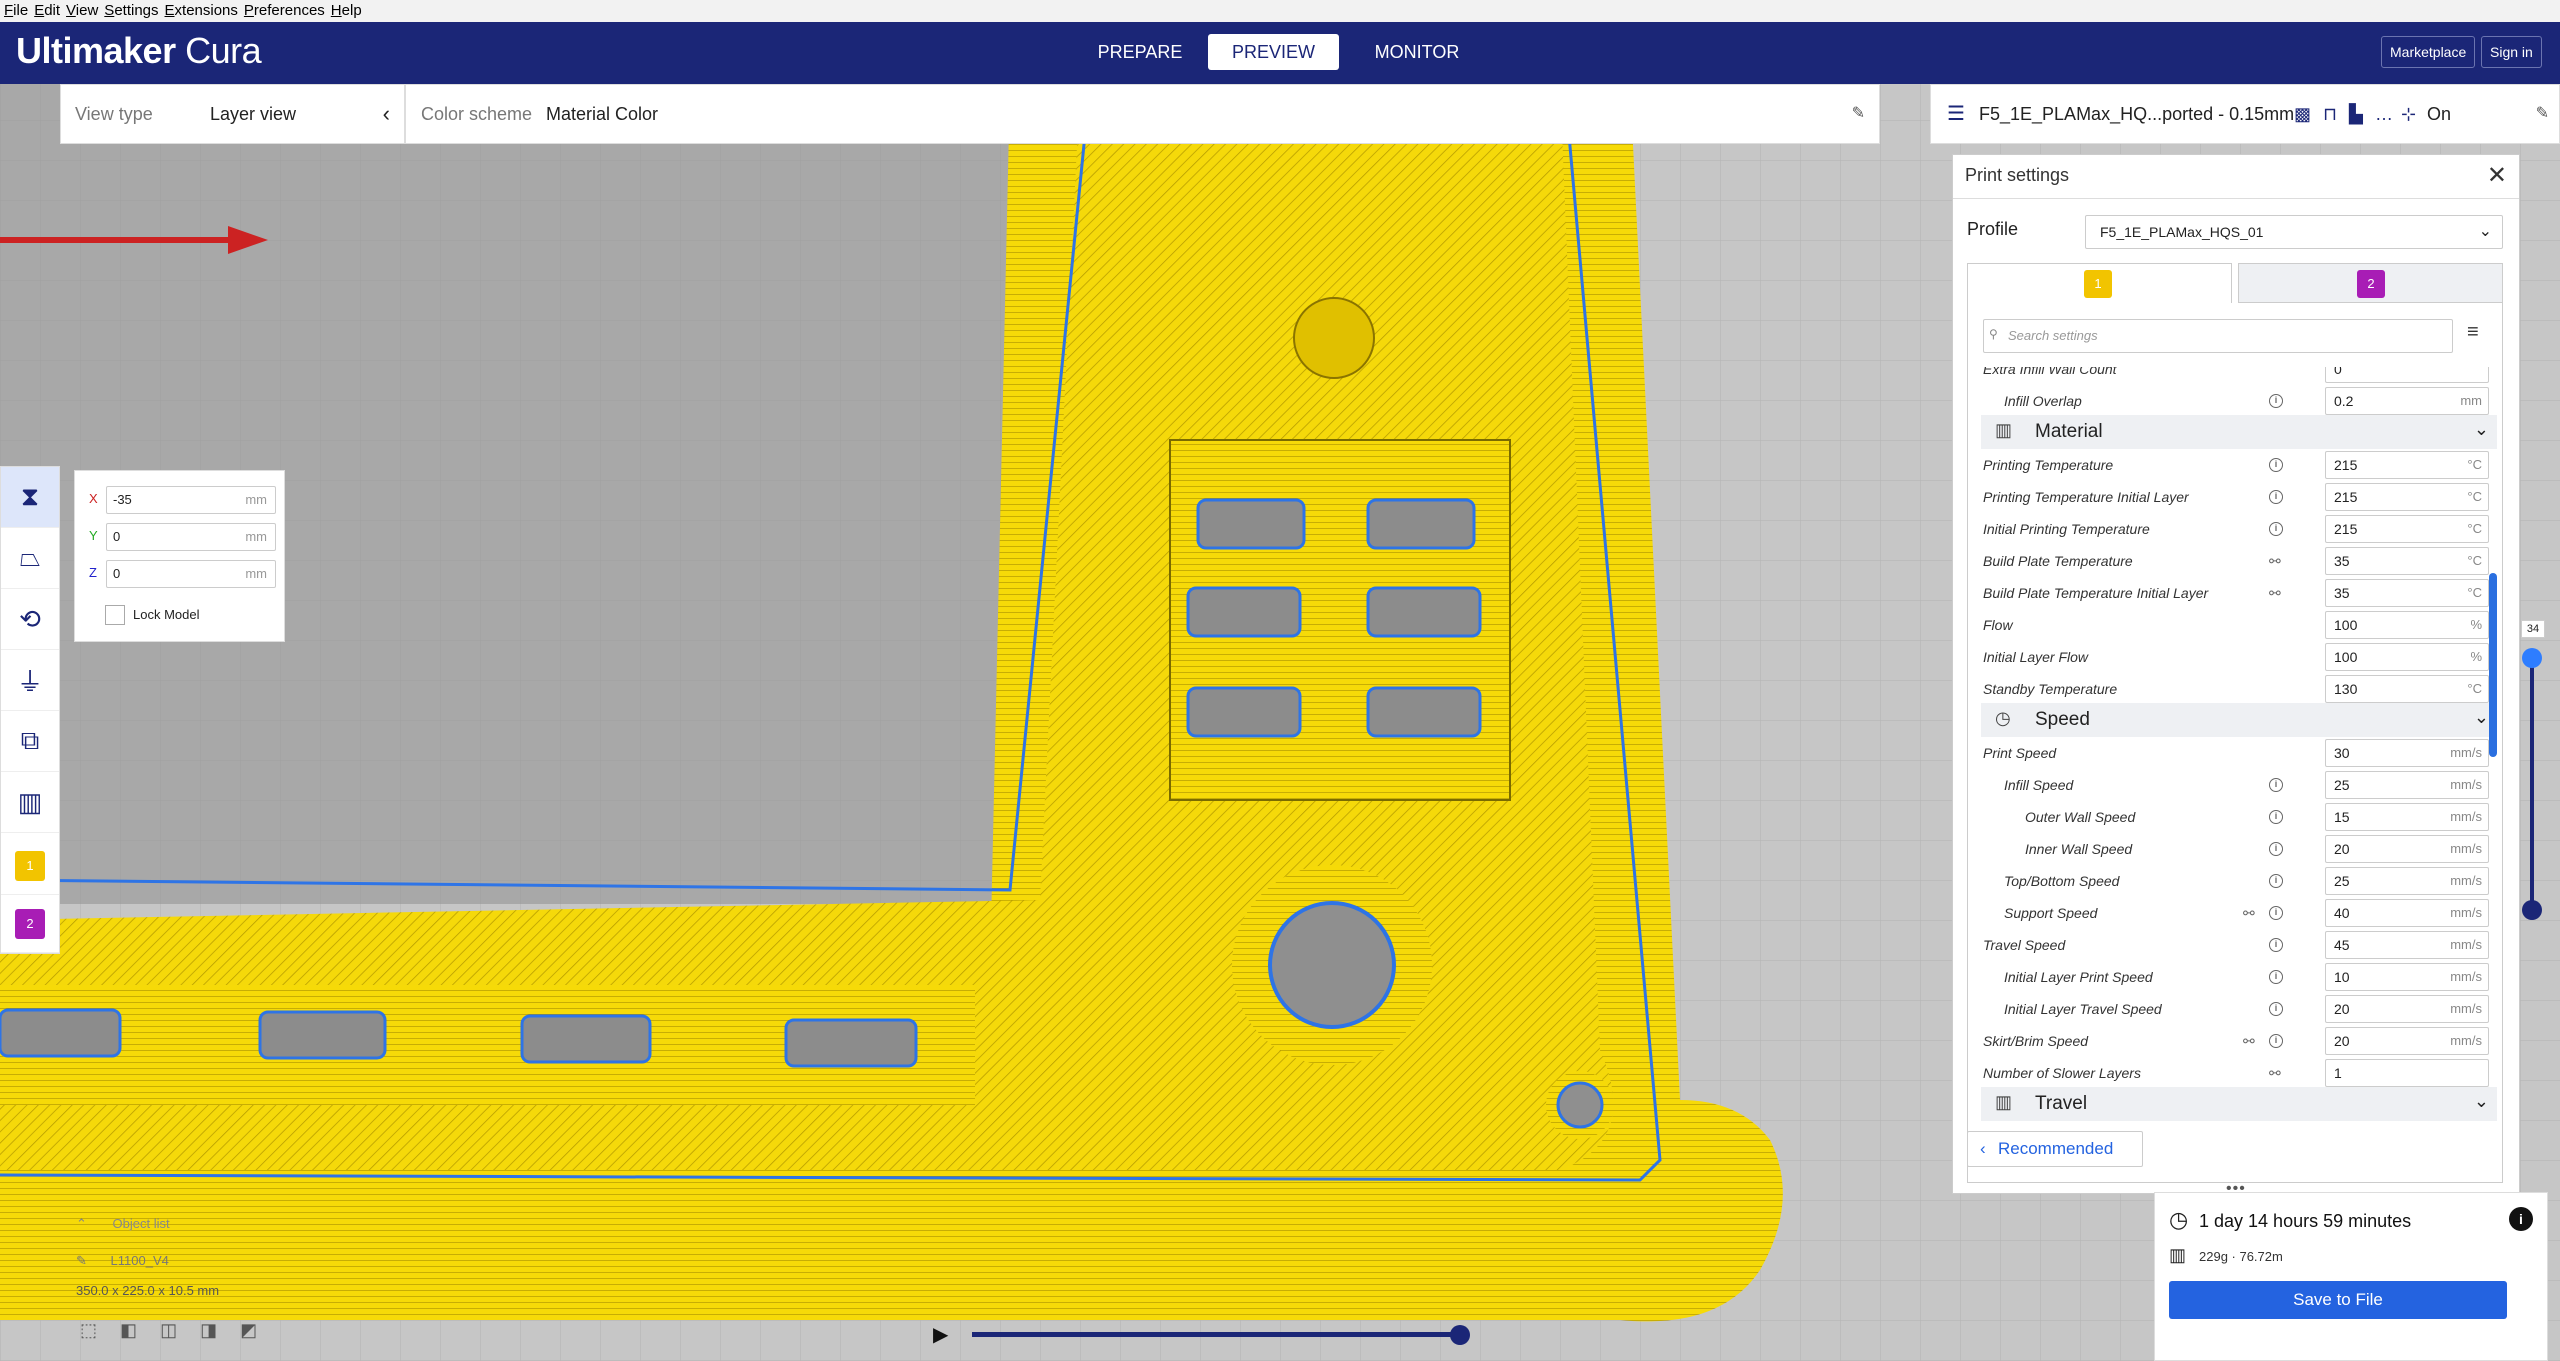  What do you see at coordinates (2232, 753) in the screenshot?
I see `setting-row: Print Speed 30 mm/s` at bounding box center [2232, 753].